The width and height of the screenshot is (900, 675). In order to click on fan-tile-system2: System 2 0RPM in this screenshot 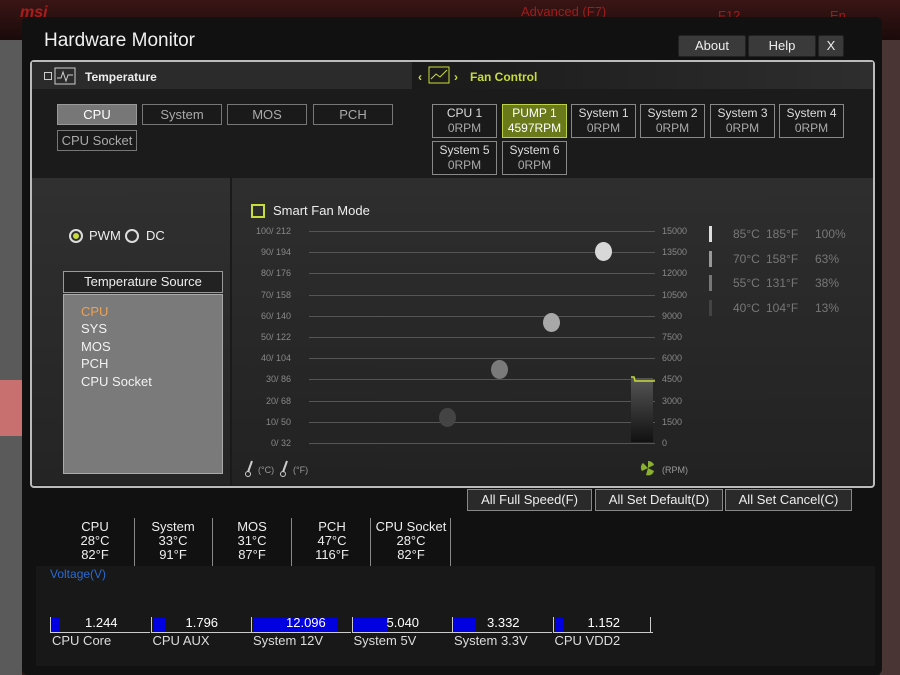, I will do `click(672, 121)`.